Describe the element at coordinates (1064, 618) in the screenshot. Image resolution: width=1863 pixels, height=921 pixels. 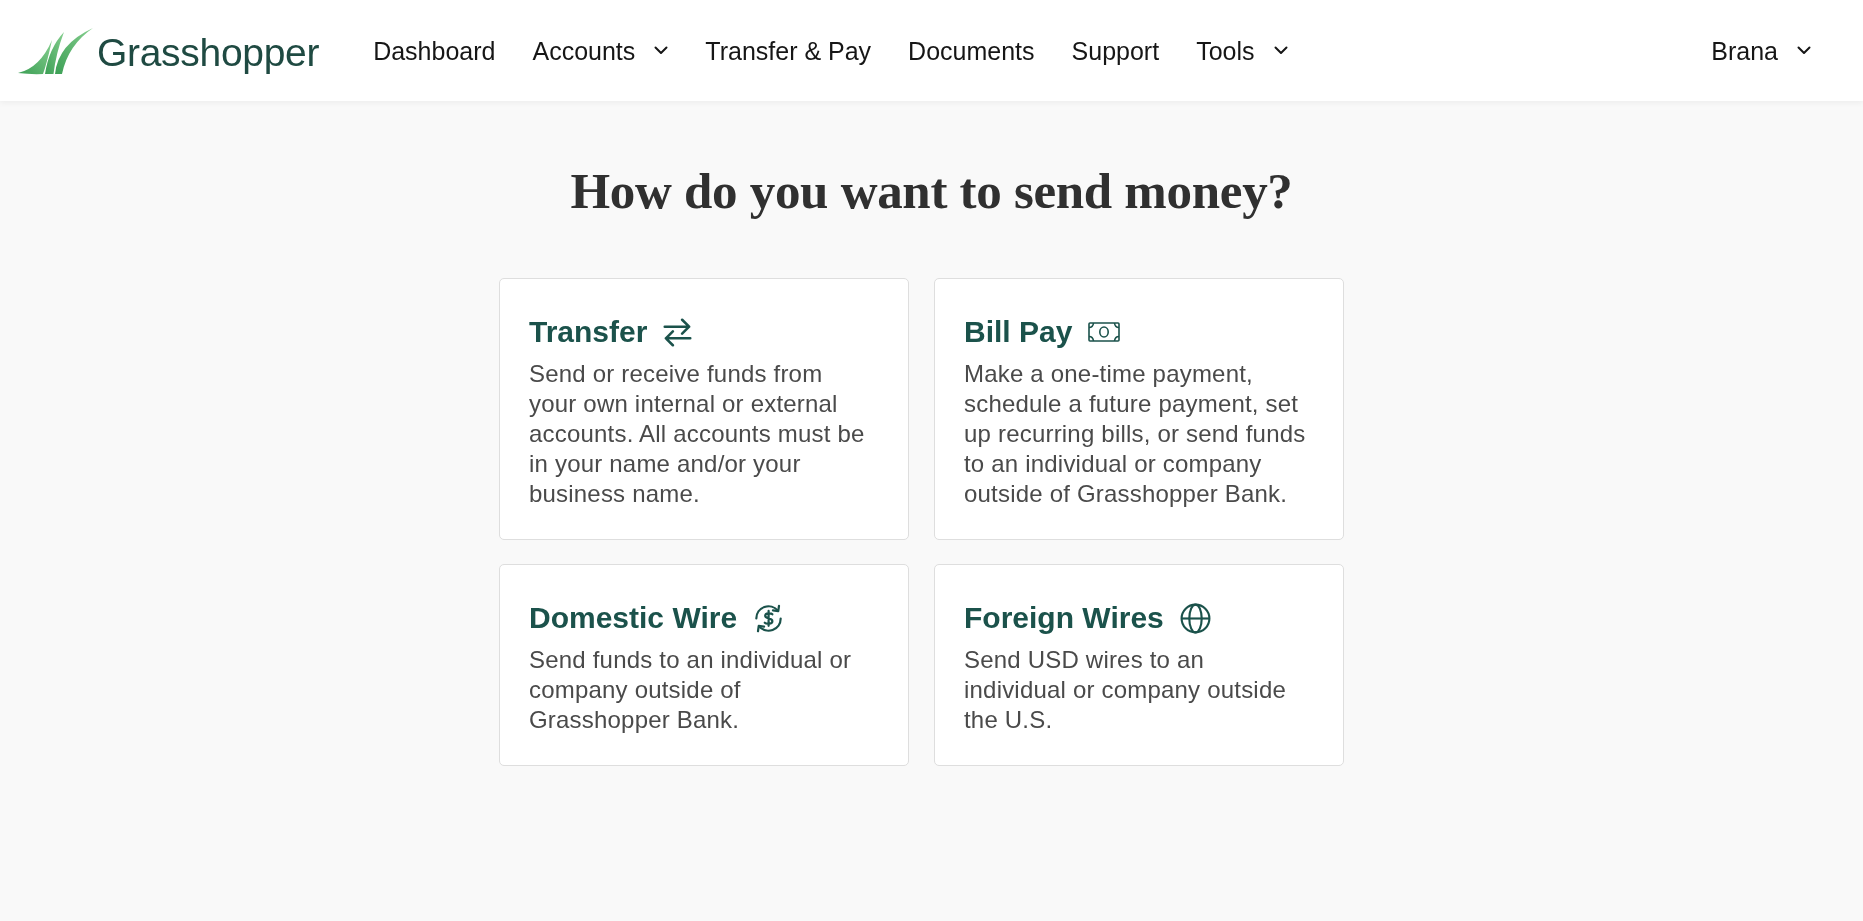
I see `card-title: Foreign Wires` at that location.